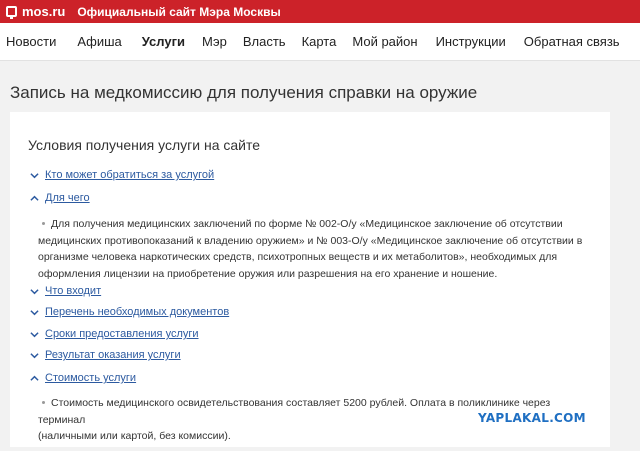 The image size is (640, 451). What do you see at coordinates (31, 41) in the screenshot?
I see `nav-item-news: Новости` at bounding box center [31, 41].